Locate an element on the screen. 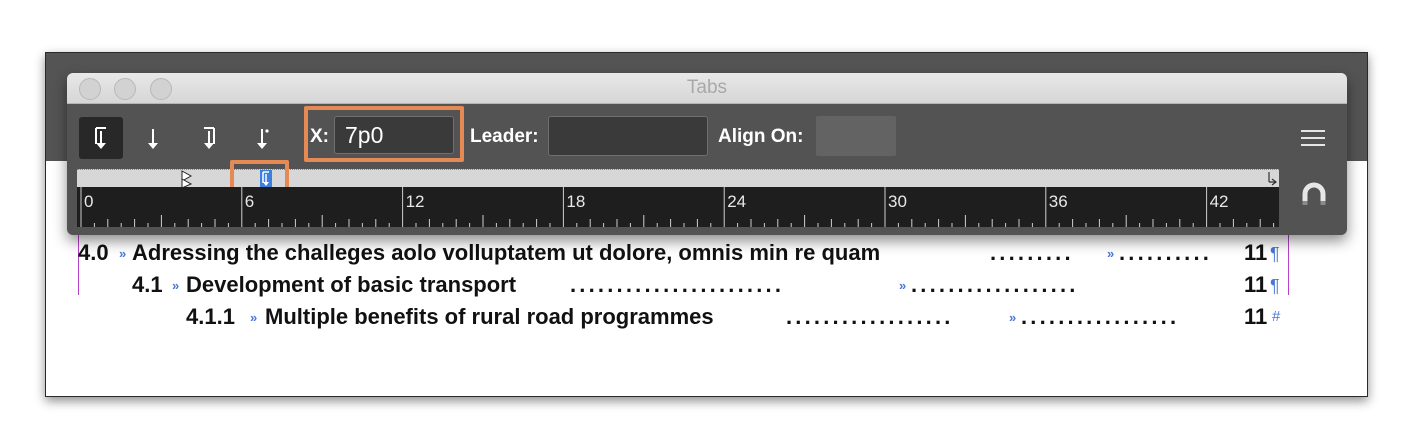 Image resolution: width=1413 pixels, height=448 pixels. right-tab-icon is located at coordinates (209, 138).